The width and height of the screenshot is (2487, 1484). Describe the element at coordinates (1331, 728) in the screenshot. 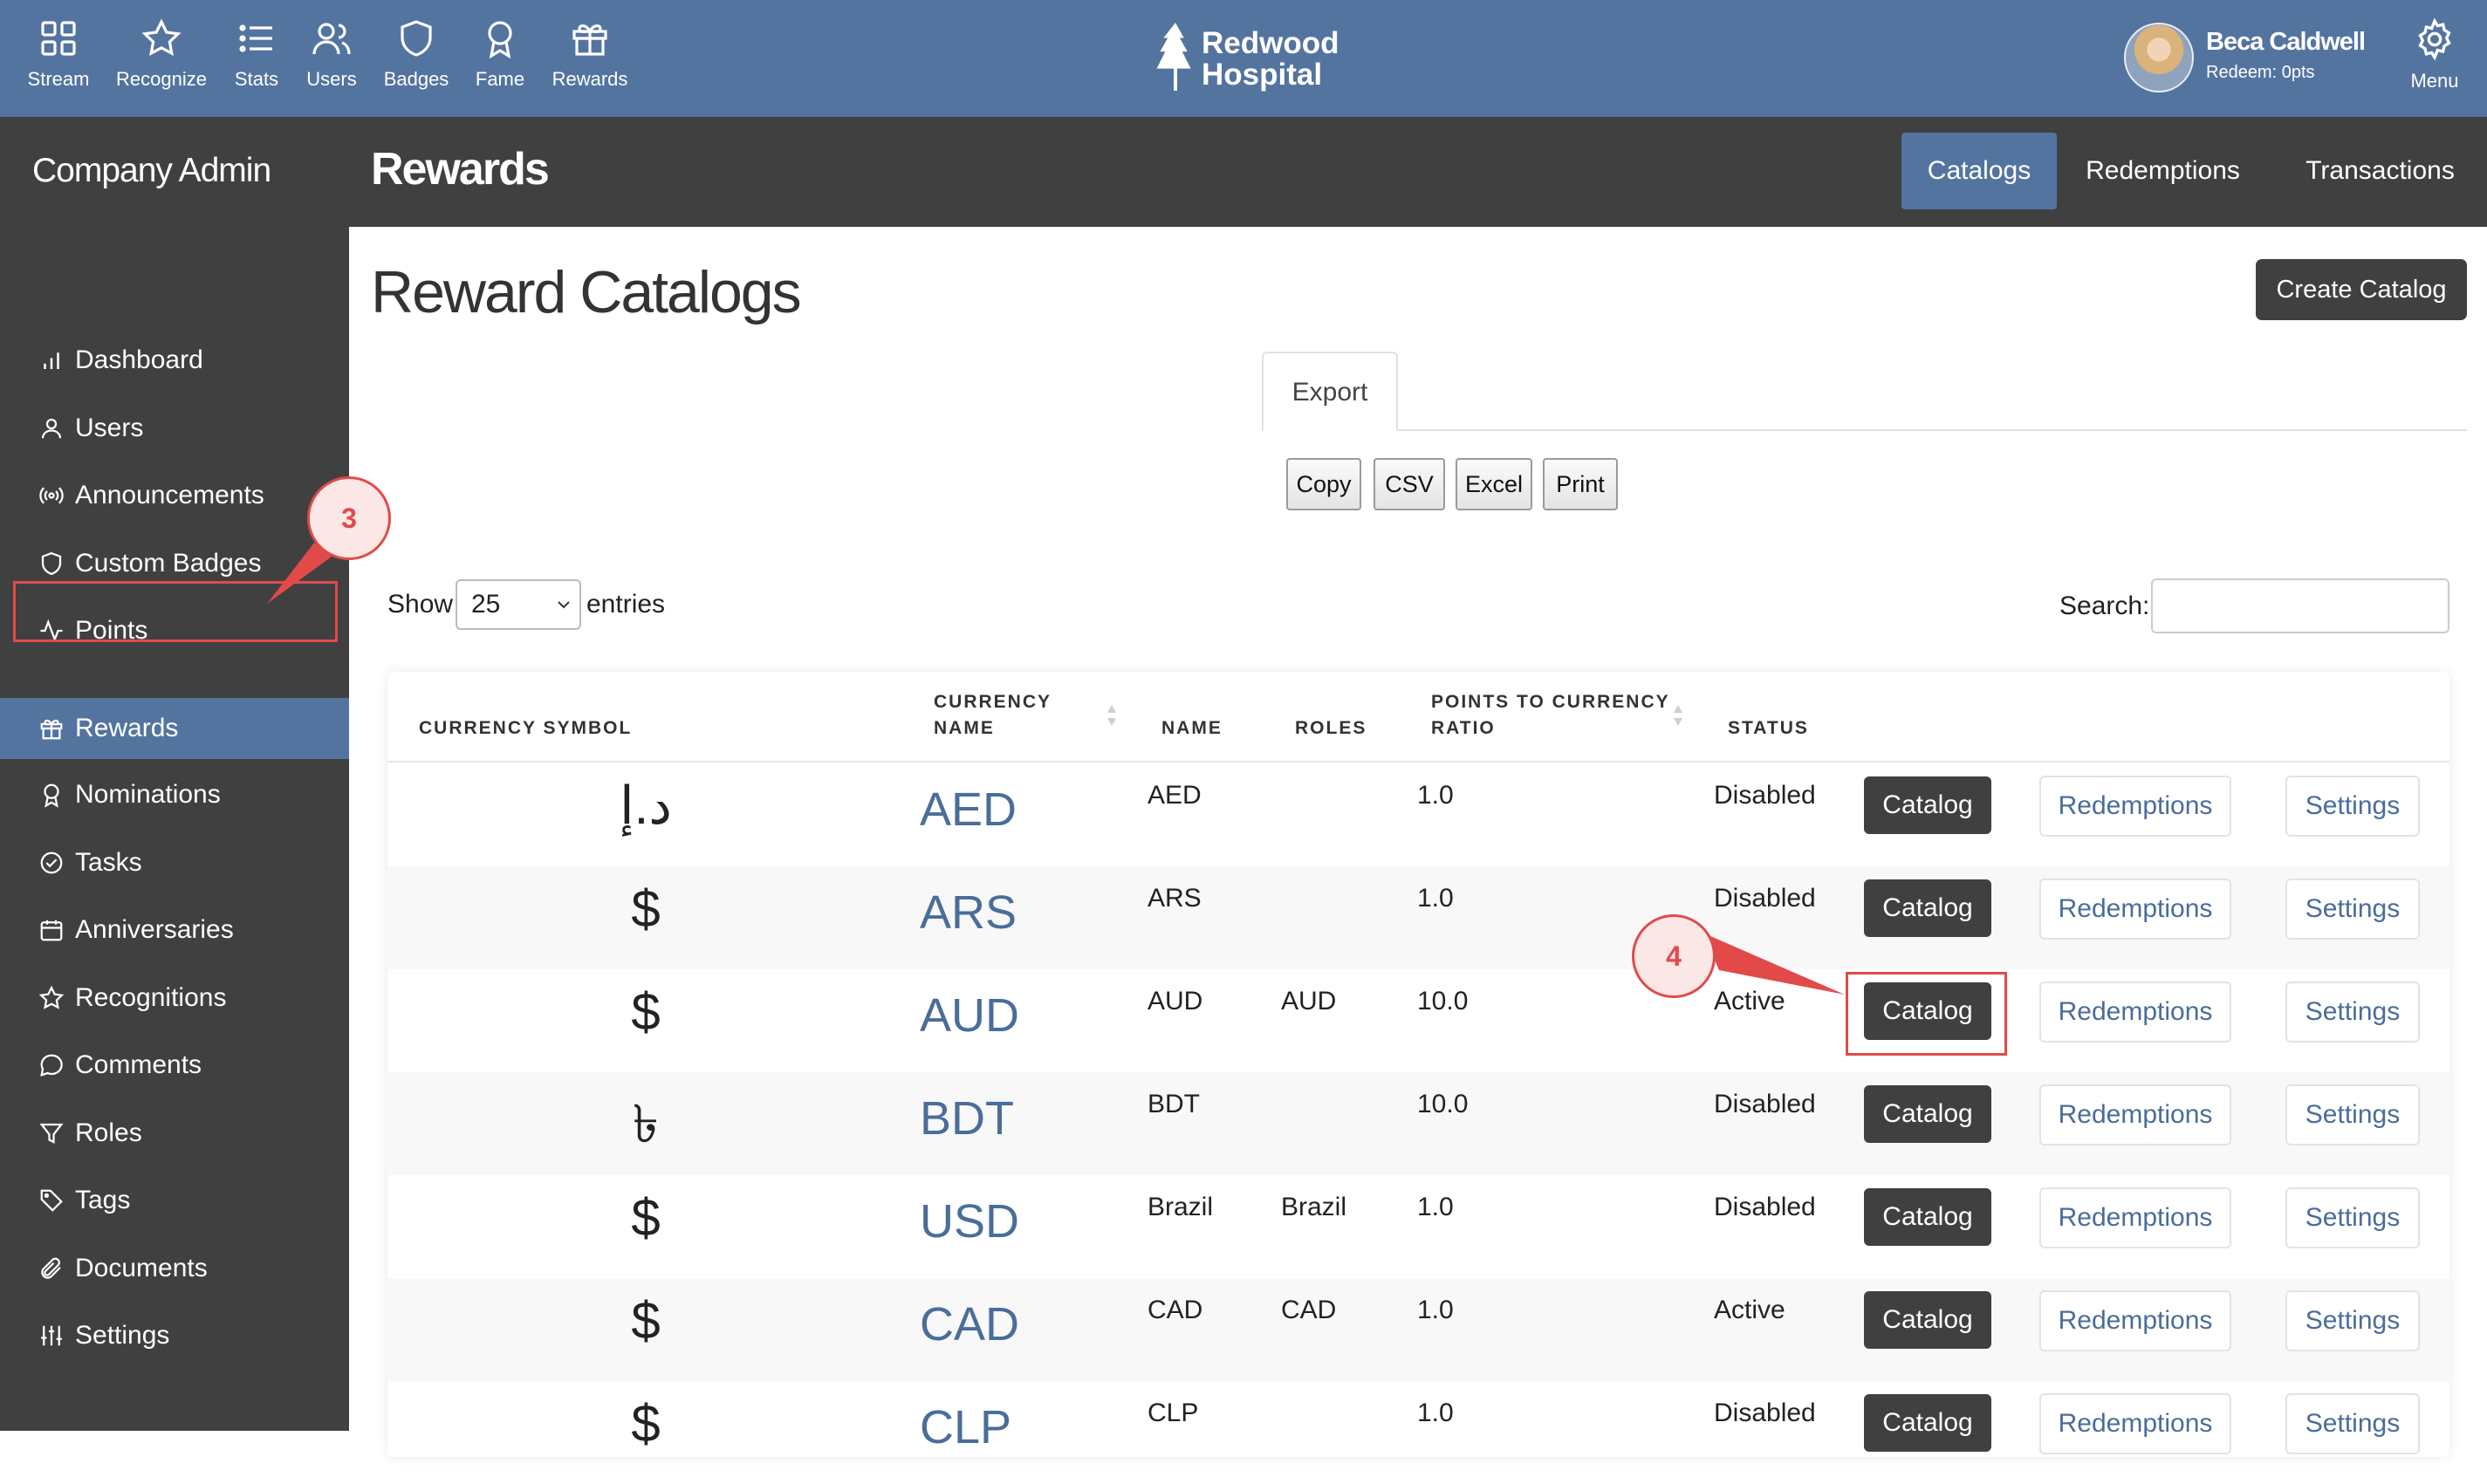

I see `col-roles: ROLES` at that location.